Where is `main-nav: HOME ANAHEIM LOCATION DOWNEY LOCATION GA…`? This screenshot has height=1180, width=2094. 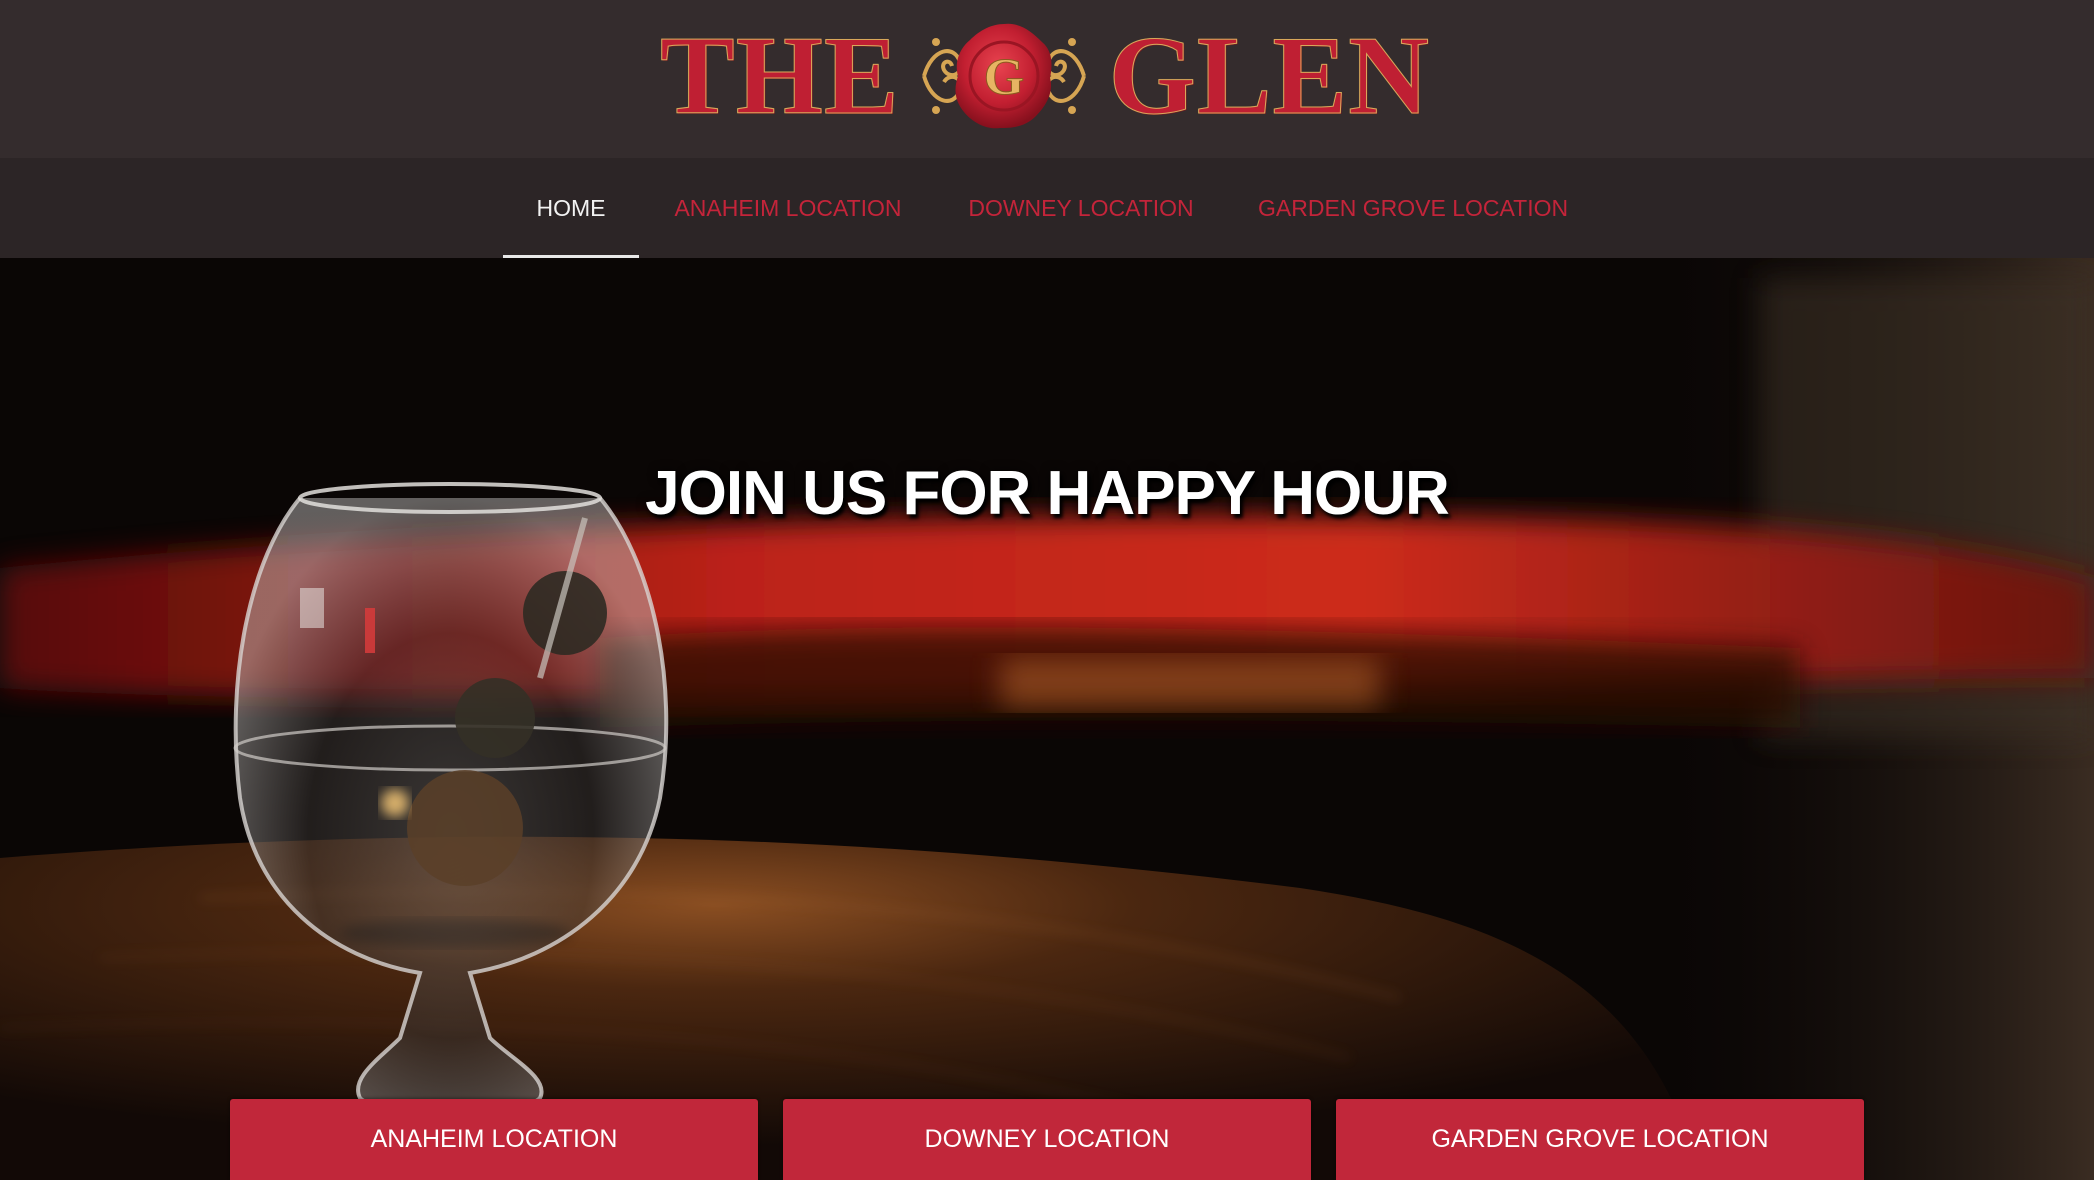
main-nav: HOME ANAHEIM LOCATION DOWNEY LOCATION GA… is located at coordinates (1047, 208).